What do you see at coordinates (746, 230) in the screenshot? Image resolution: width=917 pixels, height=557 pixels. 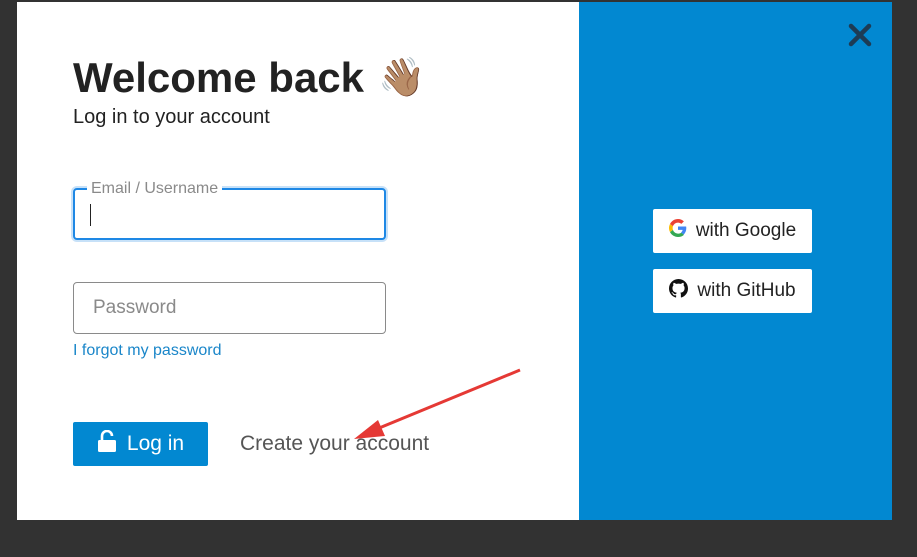 I see `google-button-label: with Google` at bounding box center [746, 230].